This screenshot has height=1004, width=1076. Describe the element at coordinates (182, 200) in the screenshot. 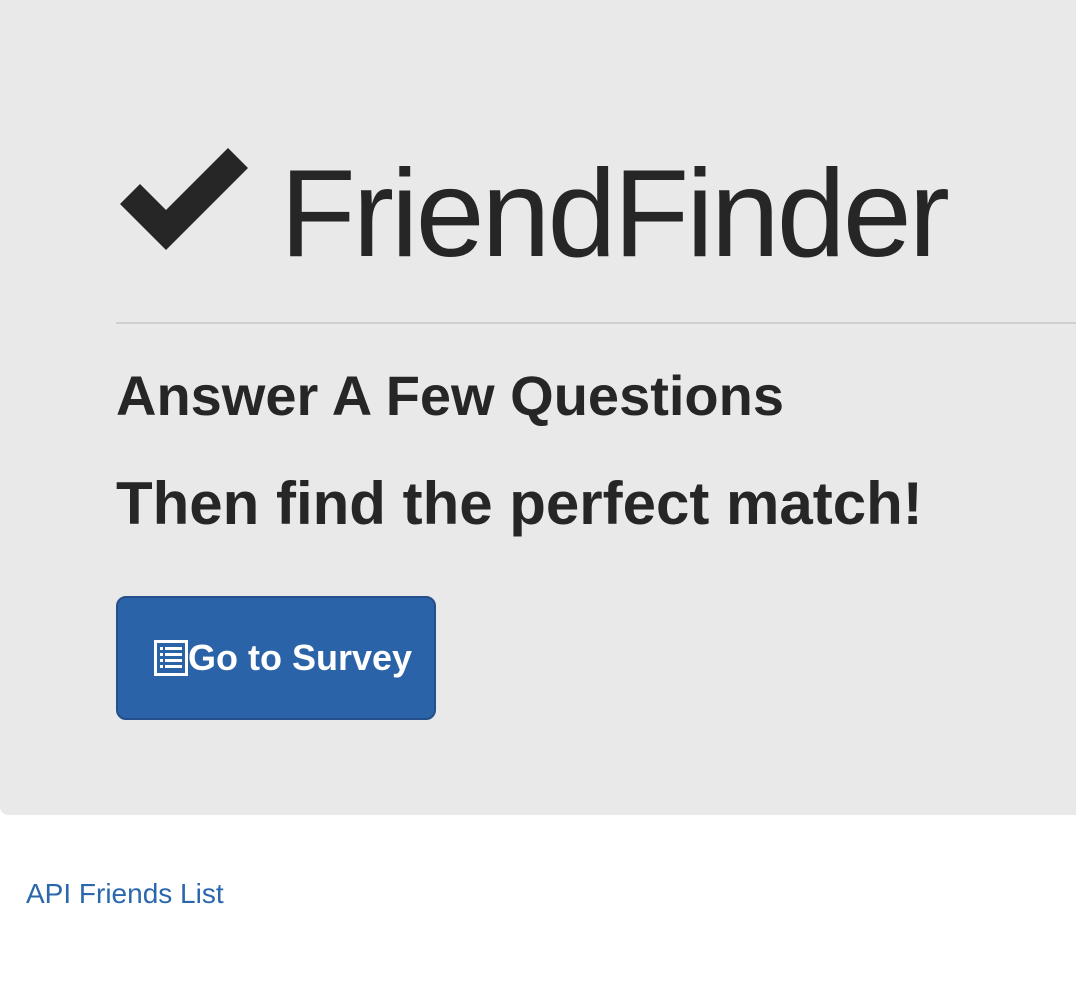

I see `checkmark-icon` at that location.